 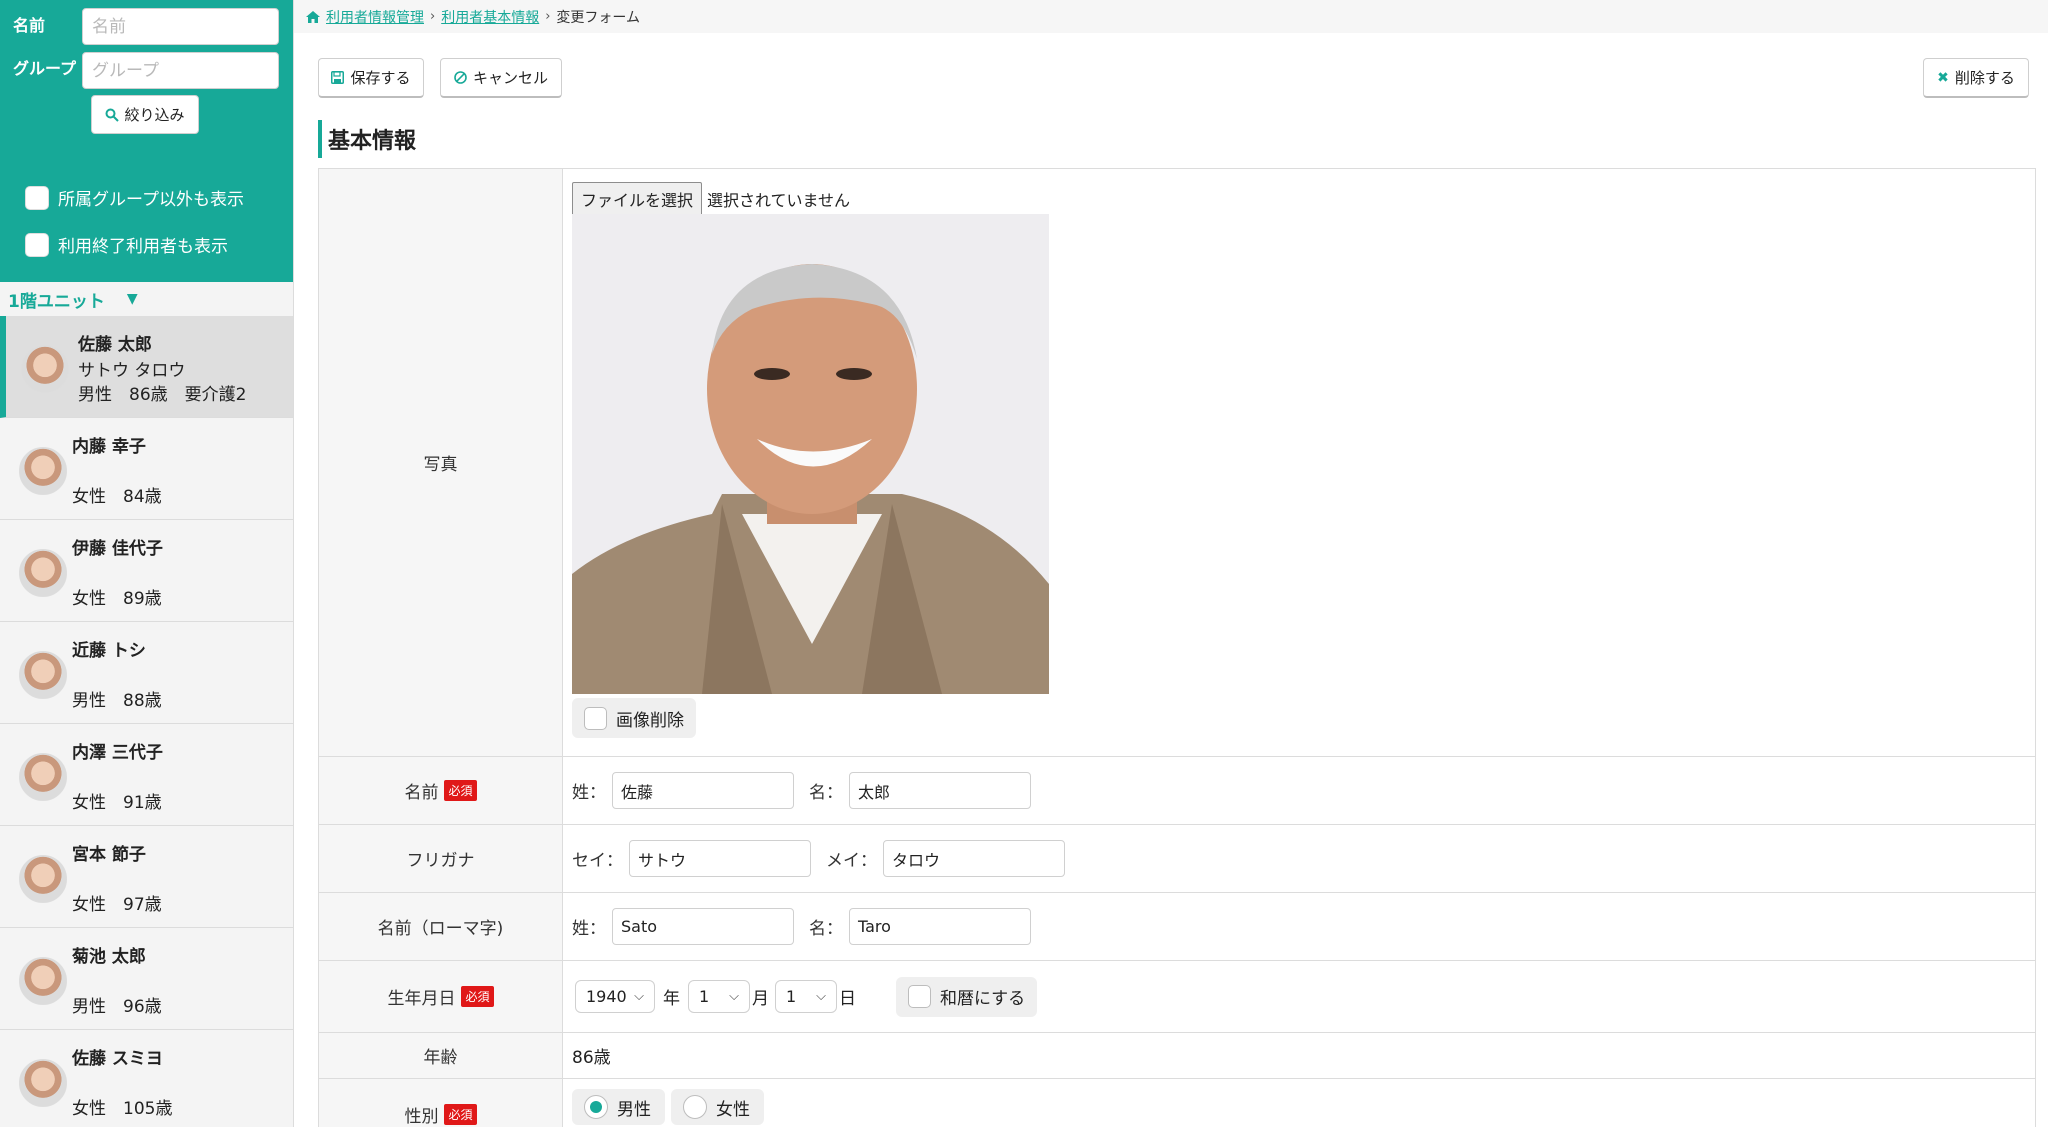 I want to click on user-name: 佐藤 太郎, so click(x=115, y=345).